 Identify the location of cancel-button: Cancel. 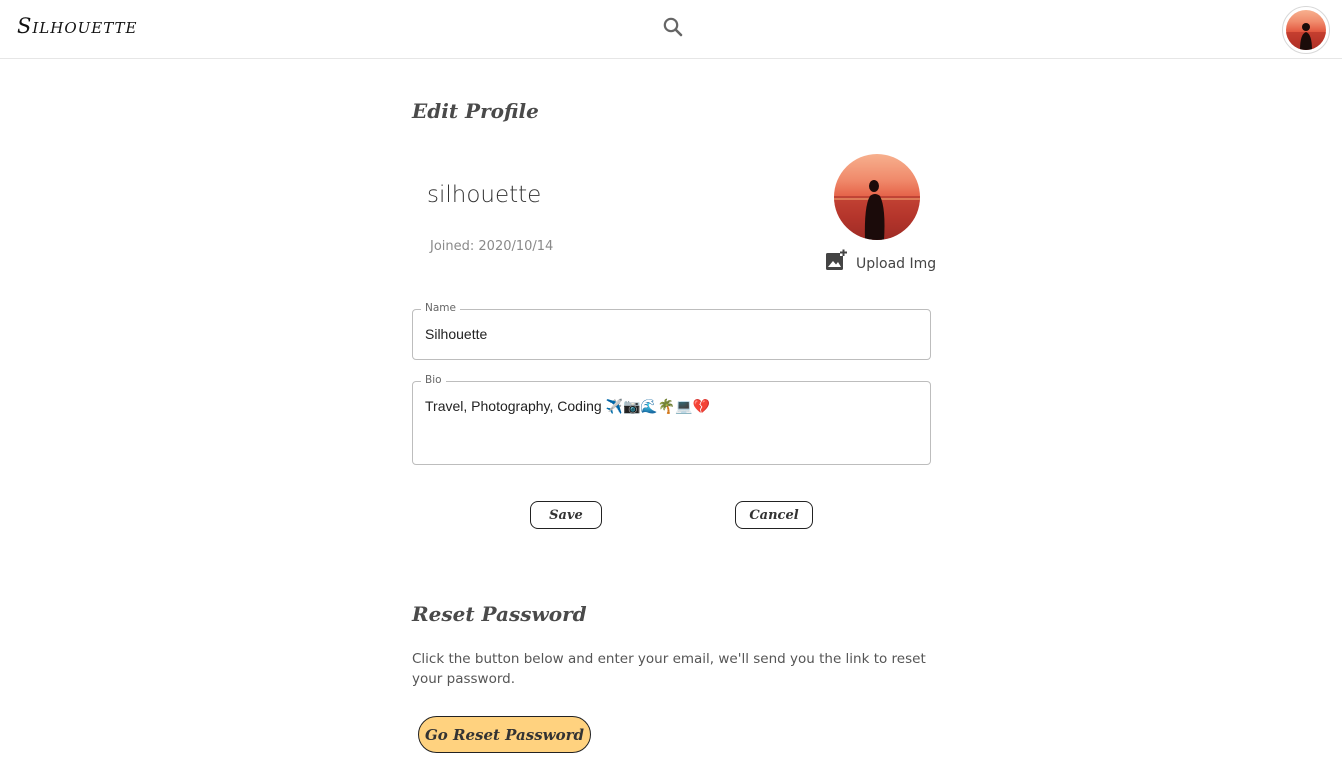
(774, 515).